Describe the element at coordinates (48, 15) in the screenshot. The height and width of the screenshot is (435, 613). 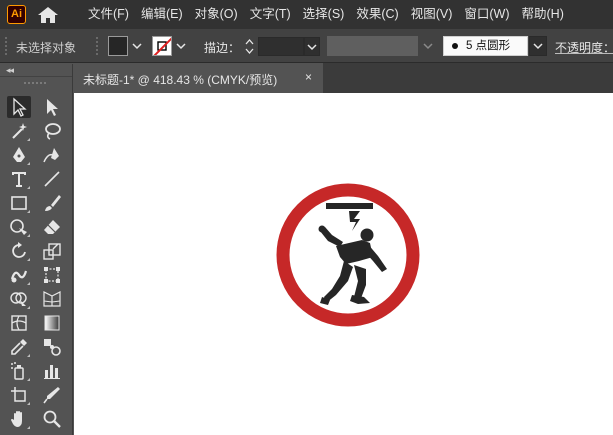
I see `home-icon` at that location.